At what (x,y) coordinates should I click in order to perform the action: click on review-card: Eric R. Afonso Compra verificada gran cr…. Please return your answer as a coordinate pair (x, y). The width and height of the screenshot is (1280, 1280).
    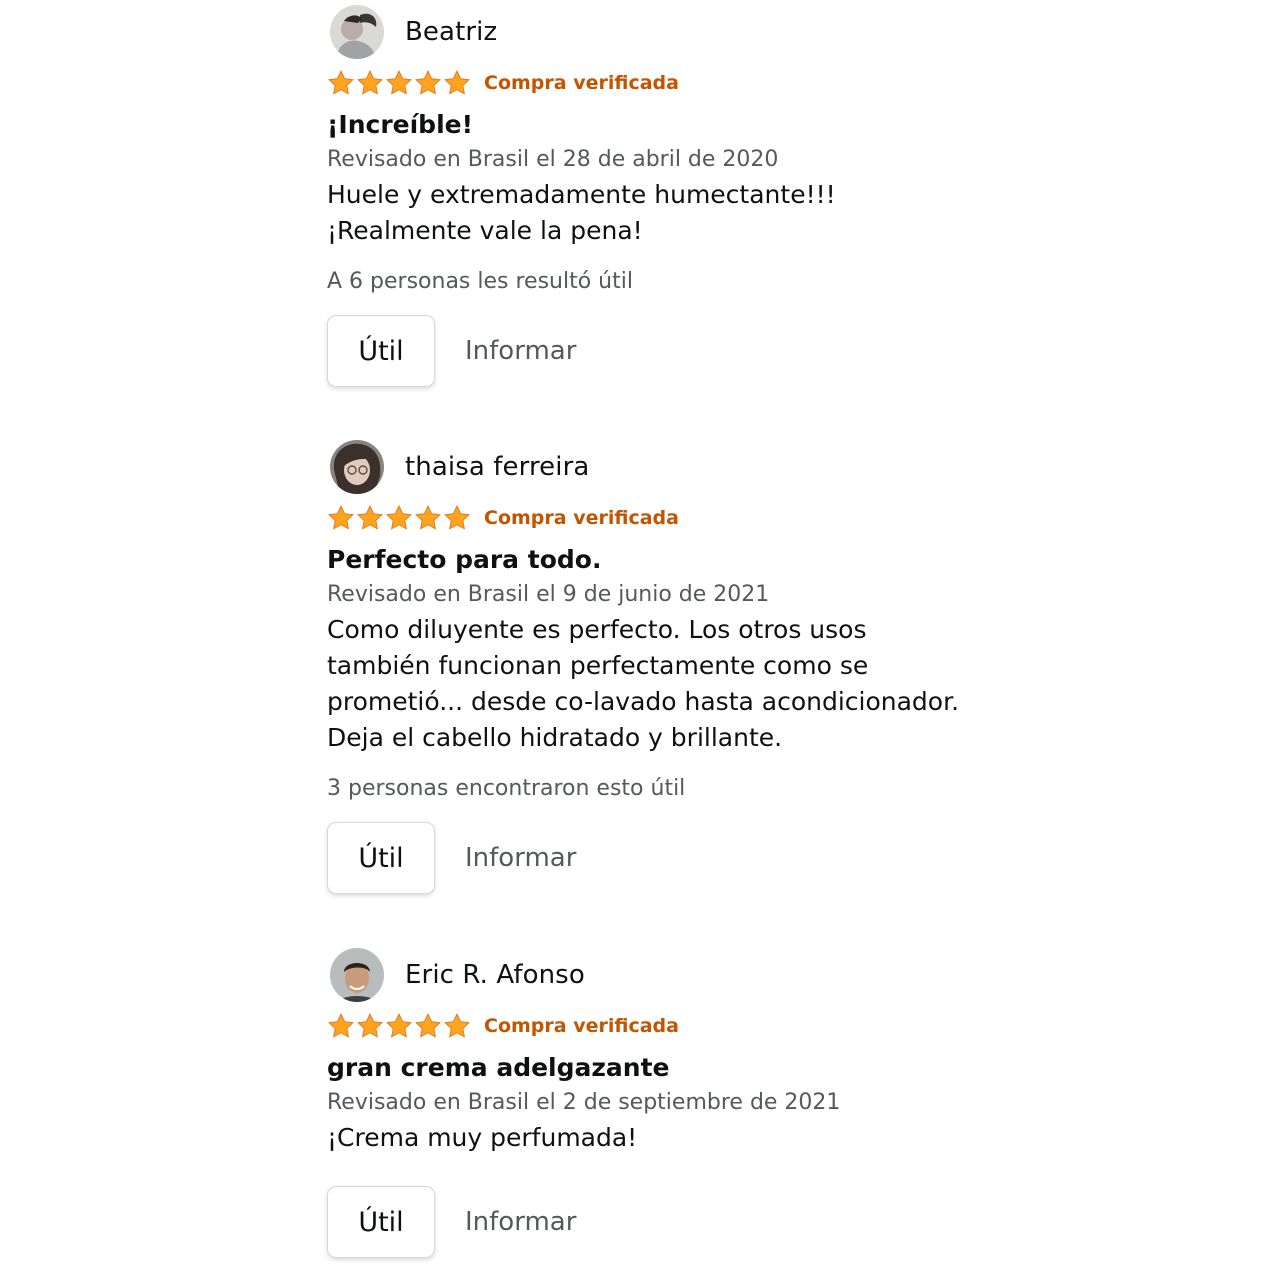
    Looking at the image, I should click on (647, 1102).